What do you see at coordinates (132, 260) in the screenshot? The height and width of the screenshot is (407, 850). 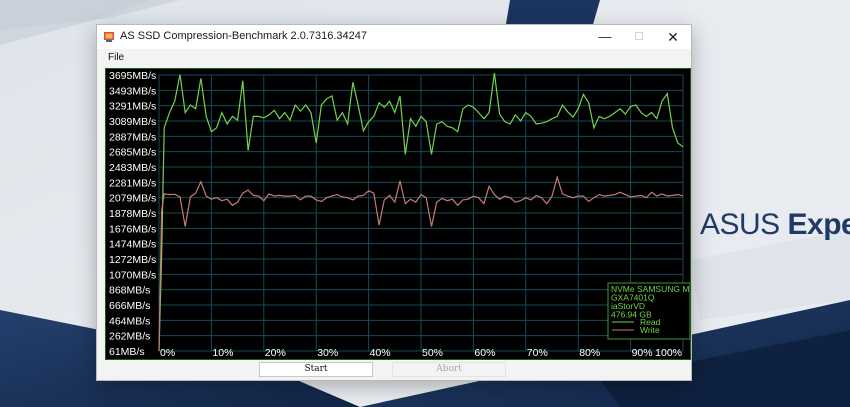 I see `y-tick-label: 1272MB/s` at bounding box center [132, 260].